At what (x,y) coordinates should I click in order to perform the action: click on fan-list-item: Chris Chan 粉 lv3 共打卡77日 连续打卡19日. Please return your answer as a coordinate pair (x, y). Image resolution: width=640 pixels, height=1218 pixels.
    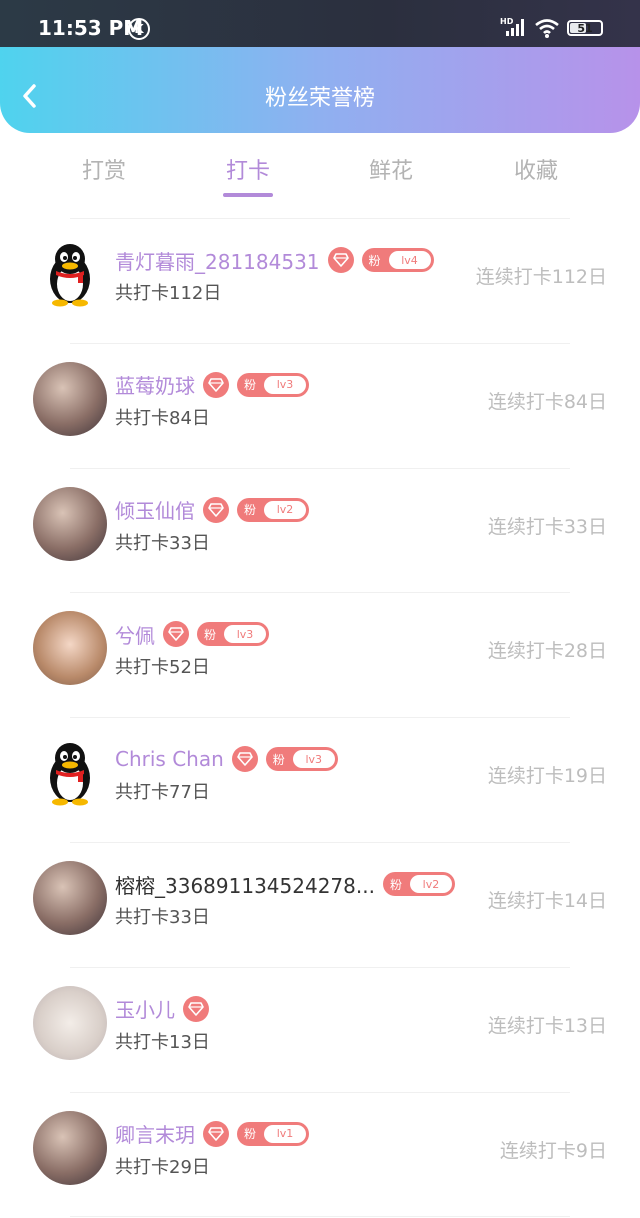
    Looking at the image, I should click on (320, 780).